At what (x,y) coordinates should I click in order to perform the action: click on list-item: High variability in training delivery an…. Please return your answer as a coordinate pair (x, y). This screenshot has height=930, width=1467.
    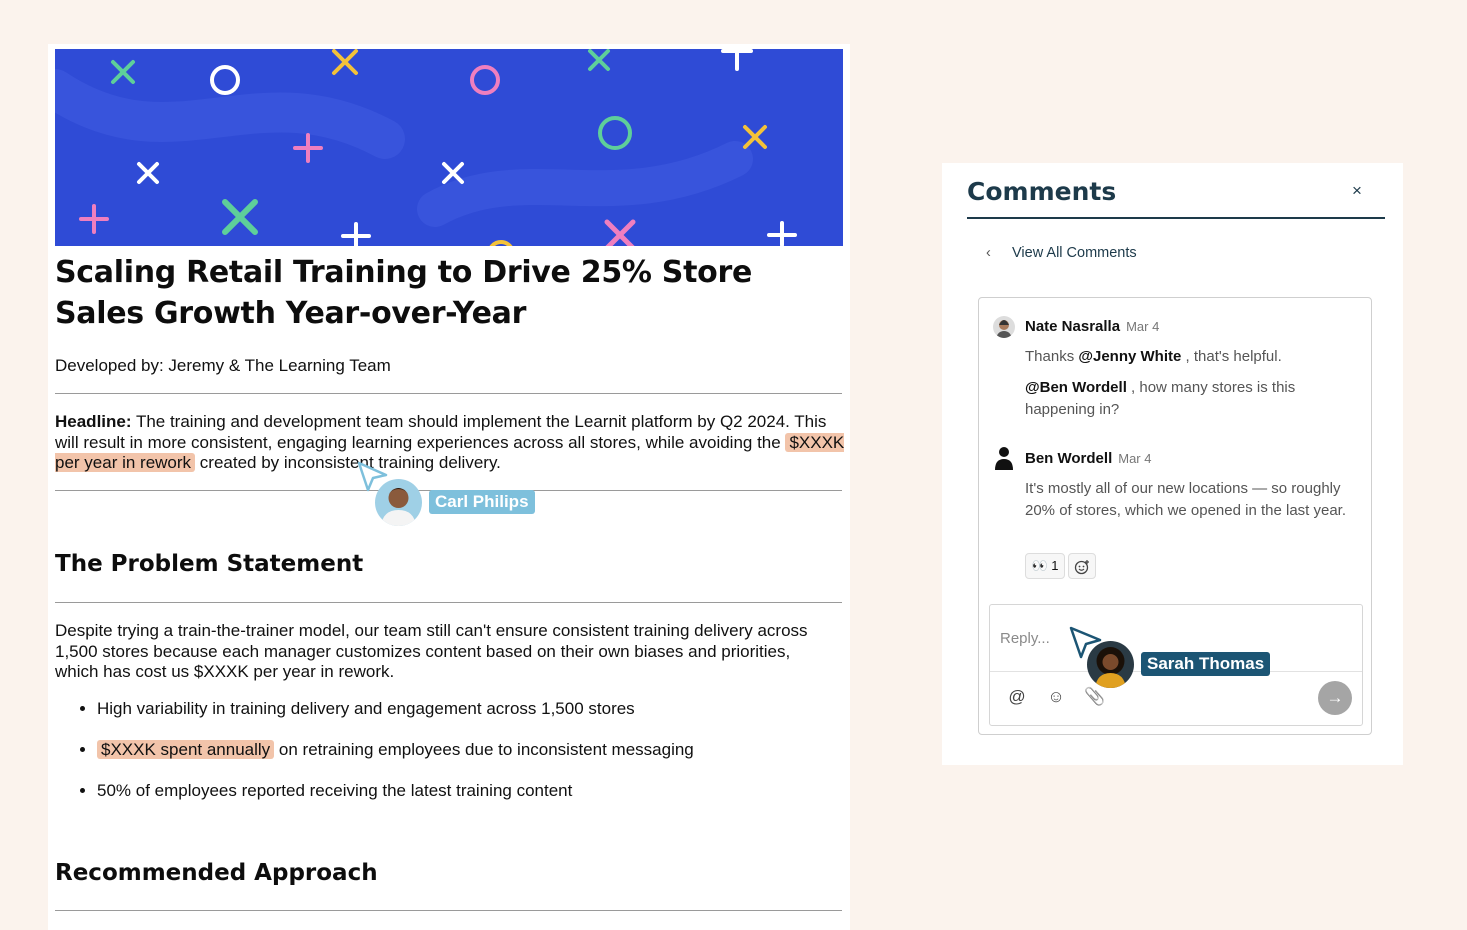
    Looking at the image, I should click on (467, 718).